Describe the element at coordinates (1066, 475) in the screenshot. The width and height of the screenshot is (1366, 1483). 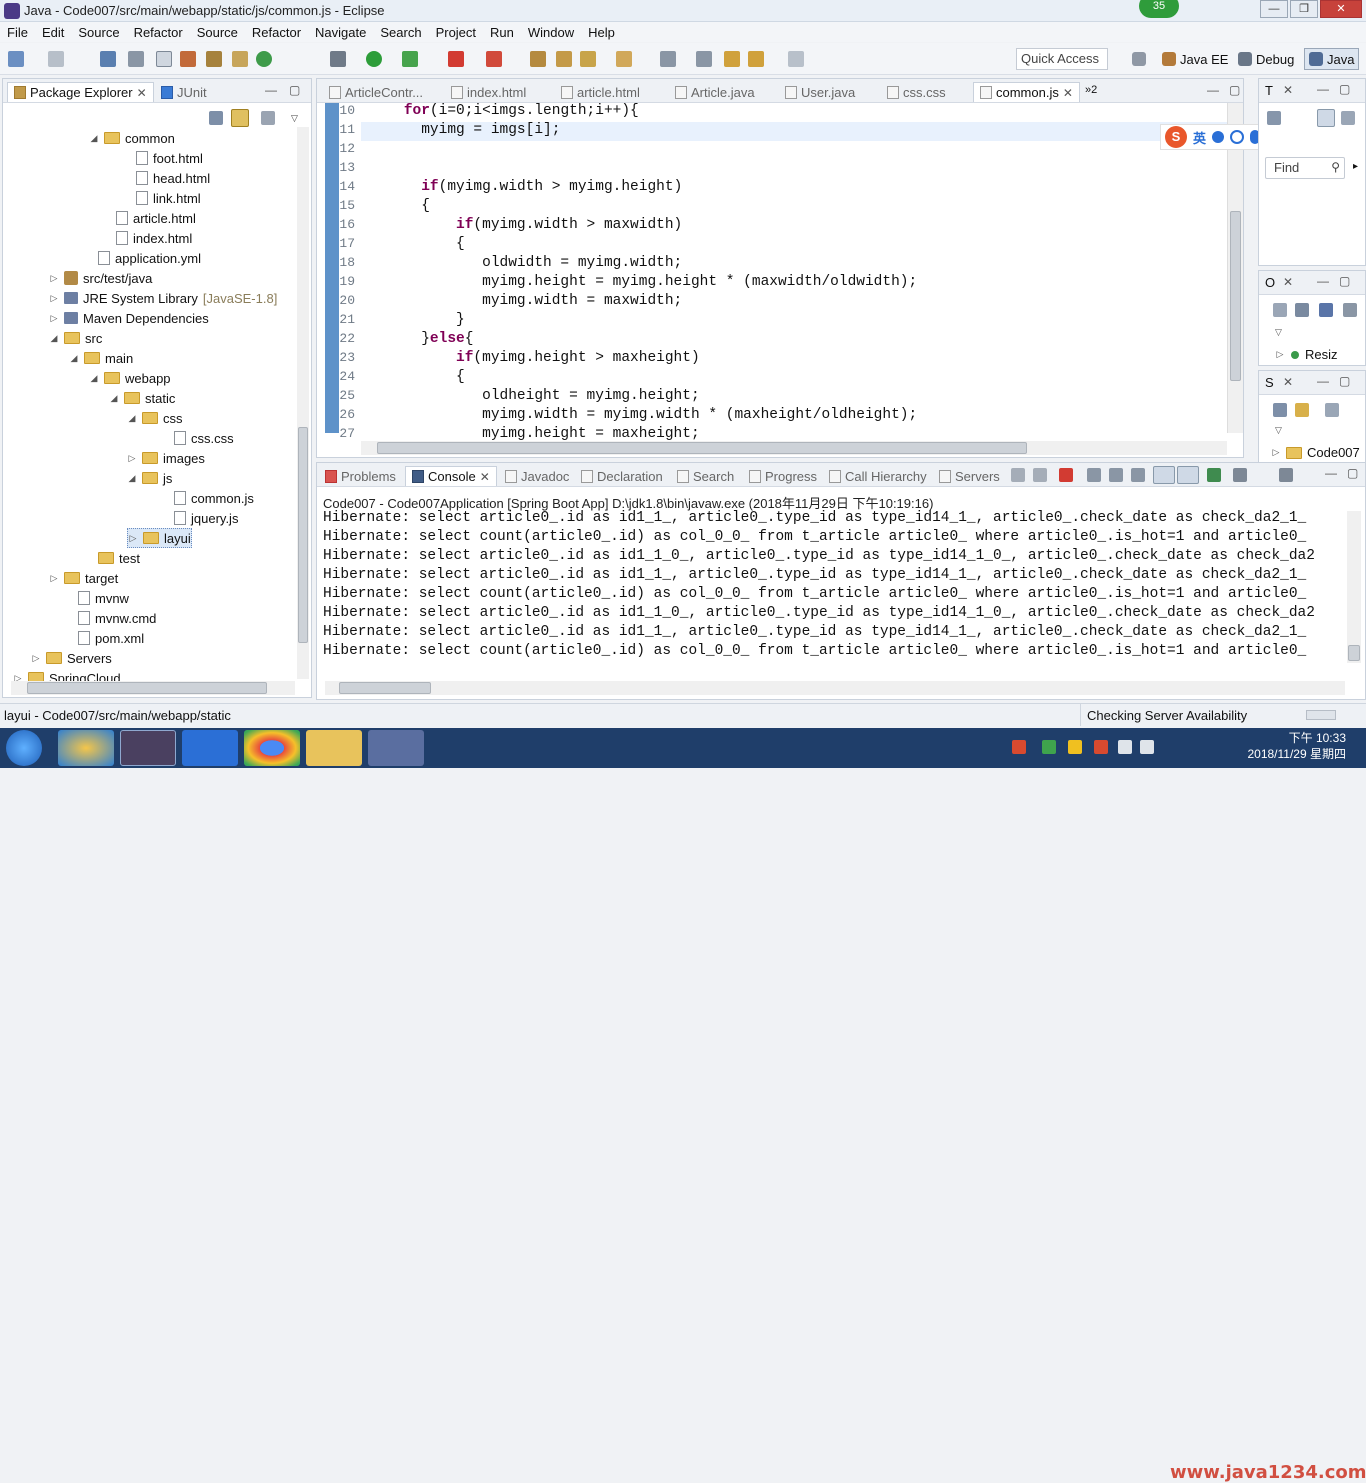
I see `terminate-icon` at that location.